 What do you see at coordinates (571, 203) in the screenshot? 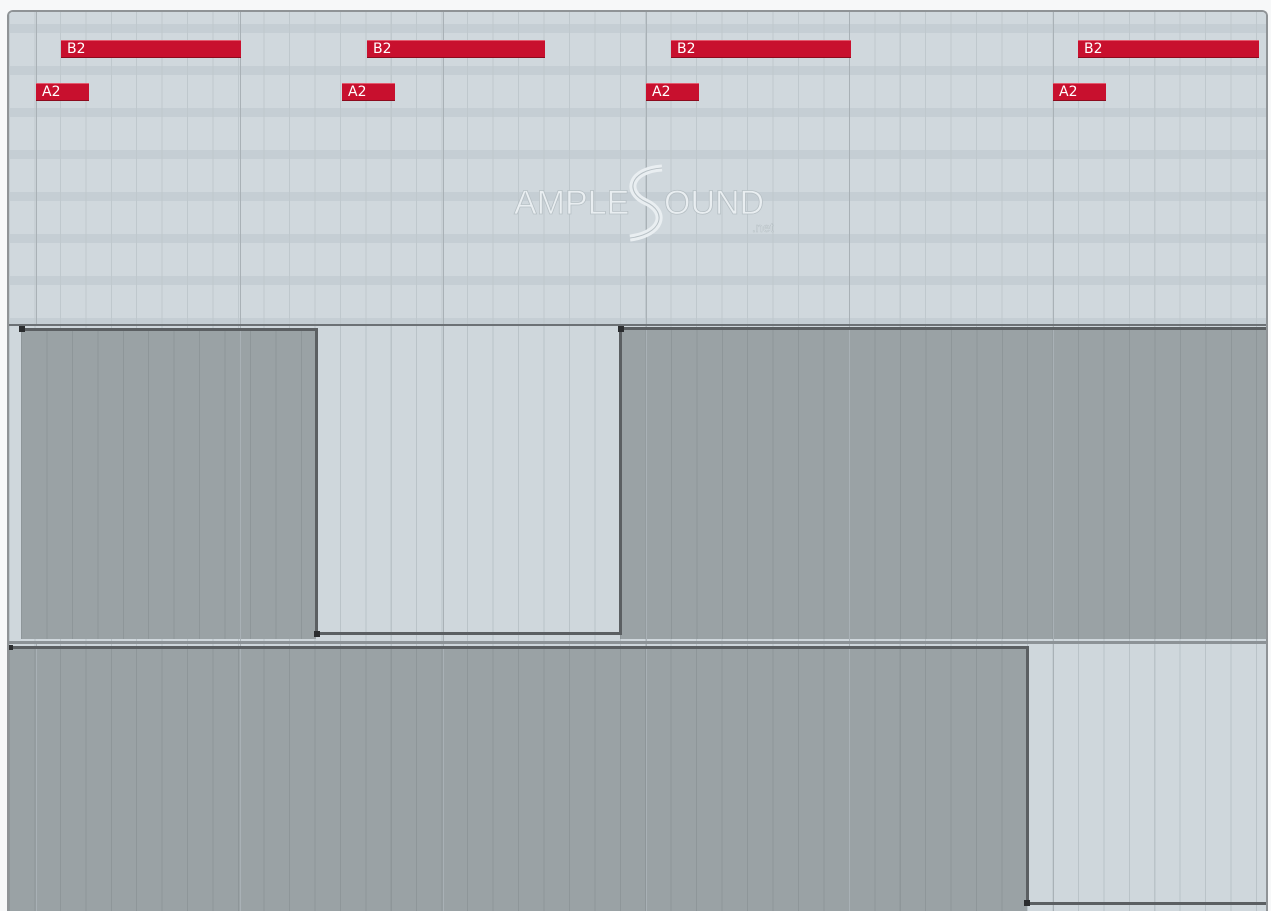
I see `svg-text: AMPLE` at bounding box center [571, 203].